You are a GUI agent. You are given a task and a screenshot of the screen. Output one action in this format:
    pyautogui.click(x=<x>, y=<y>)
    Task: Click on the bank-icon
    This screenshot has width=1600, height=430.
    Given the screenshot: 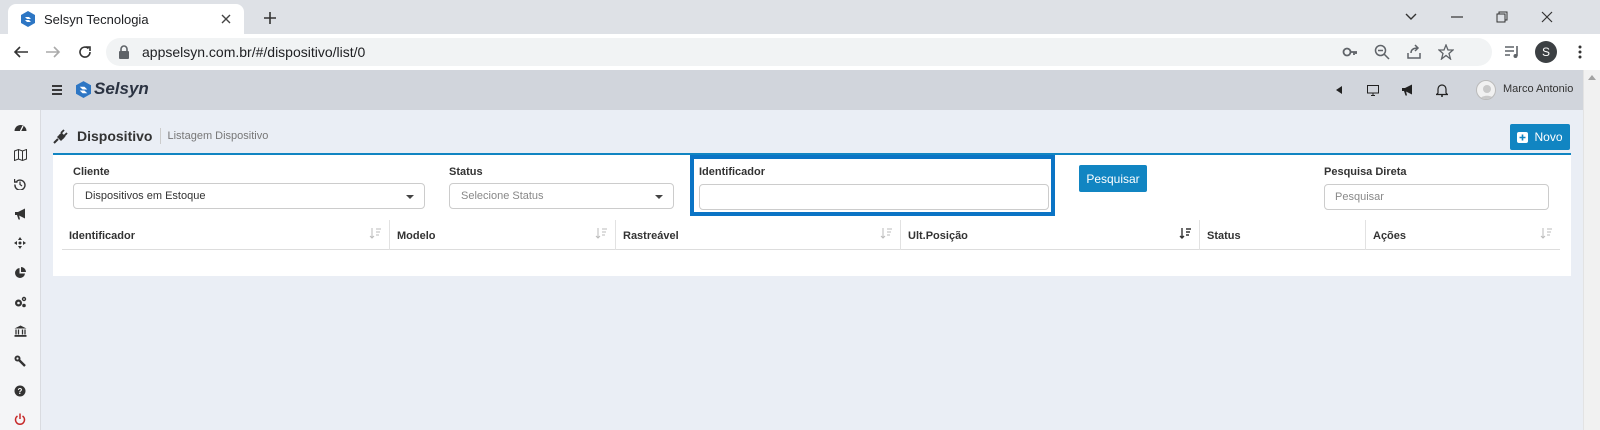 What is the action you would take?
    pyautogui.click(x=20, y=331)
    